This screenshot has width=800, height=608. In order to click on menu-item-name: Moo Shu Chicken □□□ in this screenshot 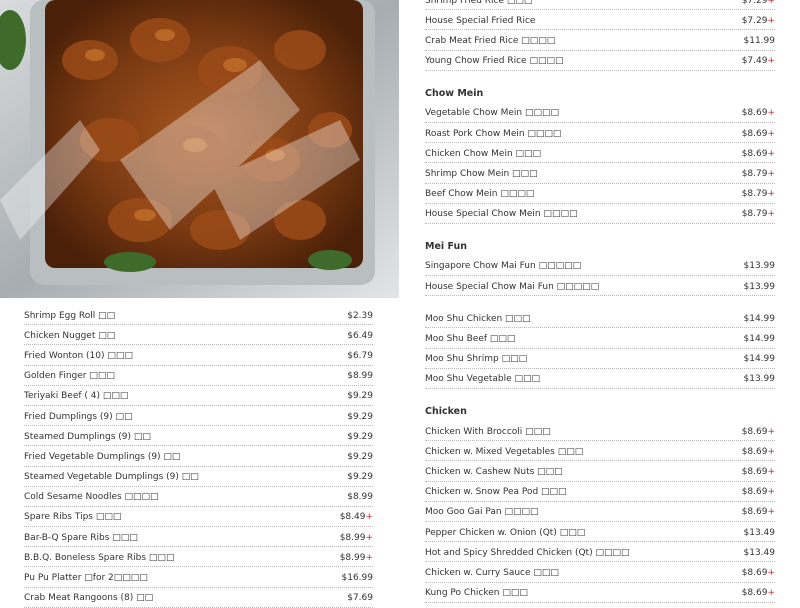, I will do `click(478, 318)`.